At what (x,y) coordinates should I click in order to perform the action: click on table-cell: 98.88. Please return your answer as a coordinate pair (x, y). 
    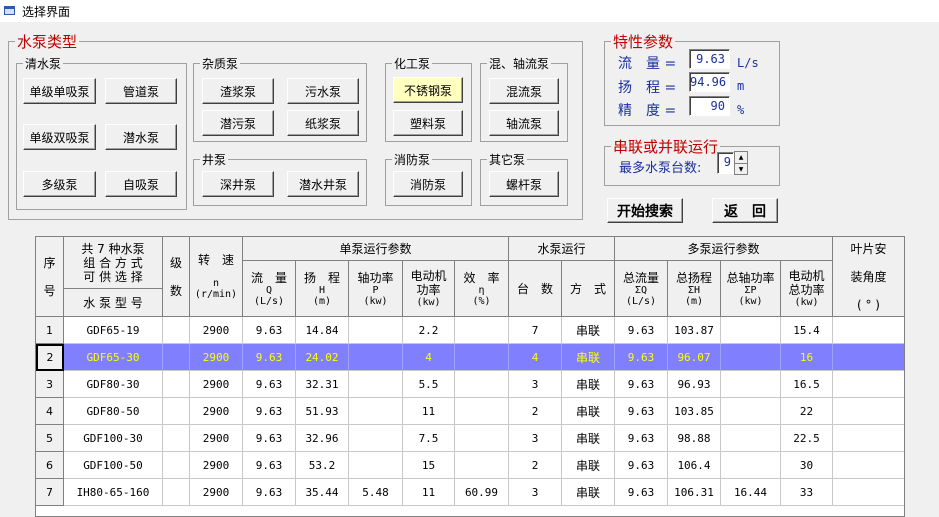
    Looking at the image, I should click on (694, 438).